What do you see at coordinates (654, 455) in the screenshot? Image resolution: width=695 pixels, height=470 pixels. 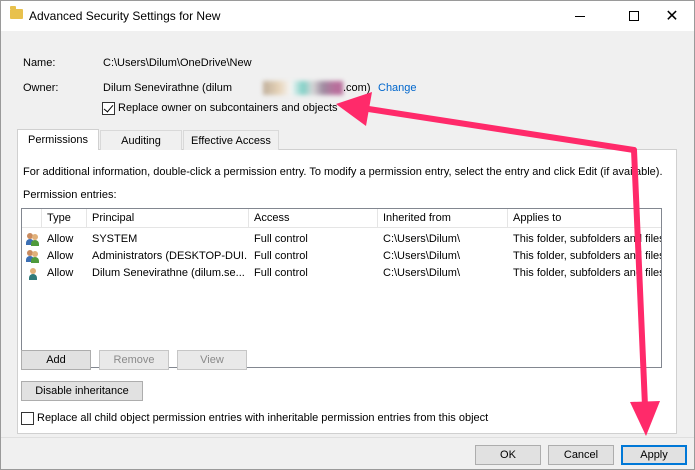 I see `apply-button: Apply` at bounding box center [654, 455].